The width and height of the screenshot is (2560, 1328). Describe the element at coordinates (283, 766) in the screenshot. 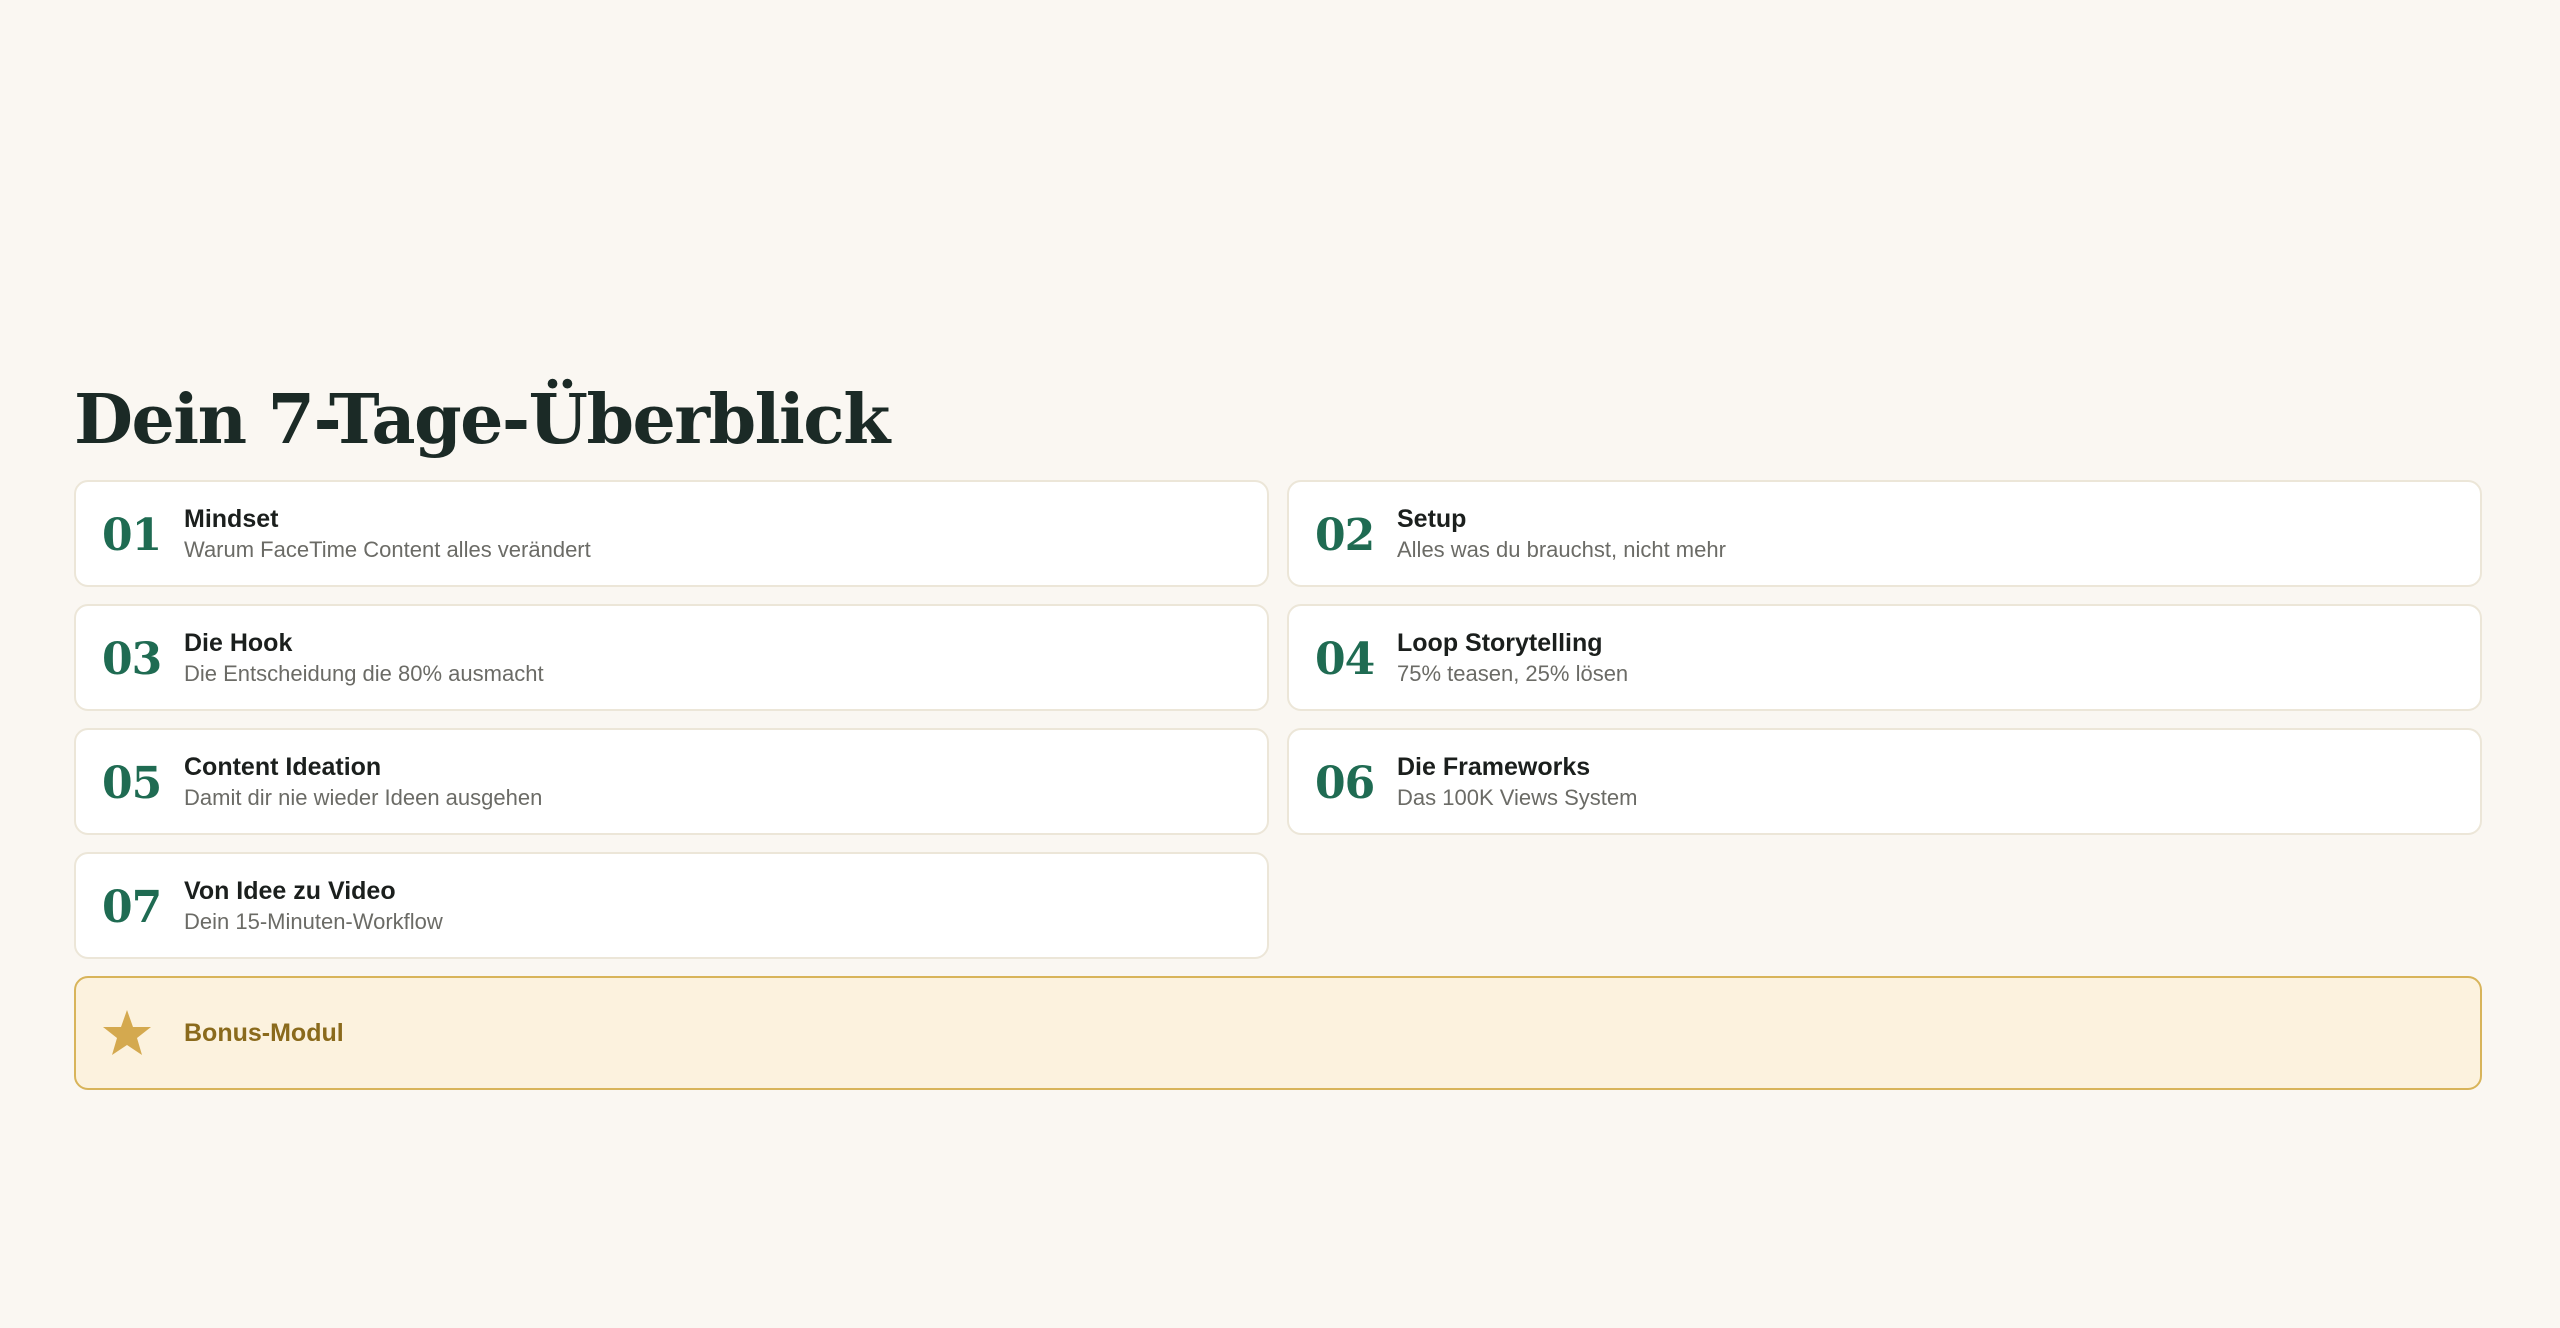

I see `module-title: Content Ideation` at that location.